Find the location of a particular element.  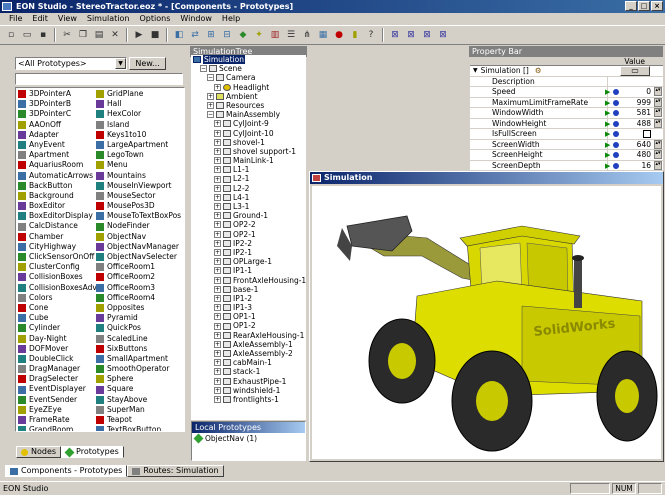

property-value: 999 ▴▾ is located at coordinates (635, 102).